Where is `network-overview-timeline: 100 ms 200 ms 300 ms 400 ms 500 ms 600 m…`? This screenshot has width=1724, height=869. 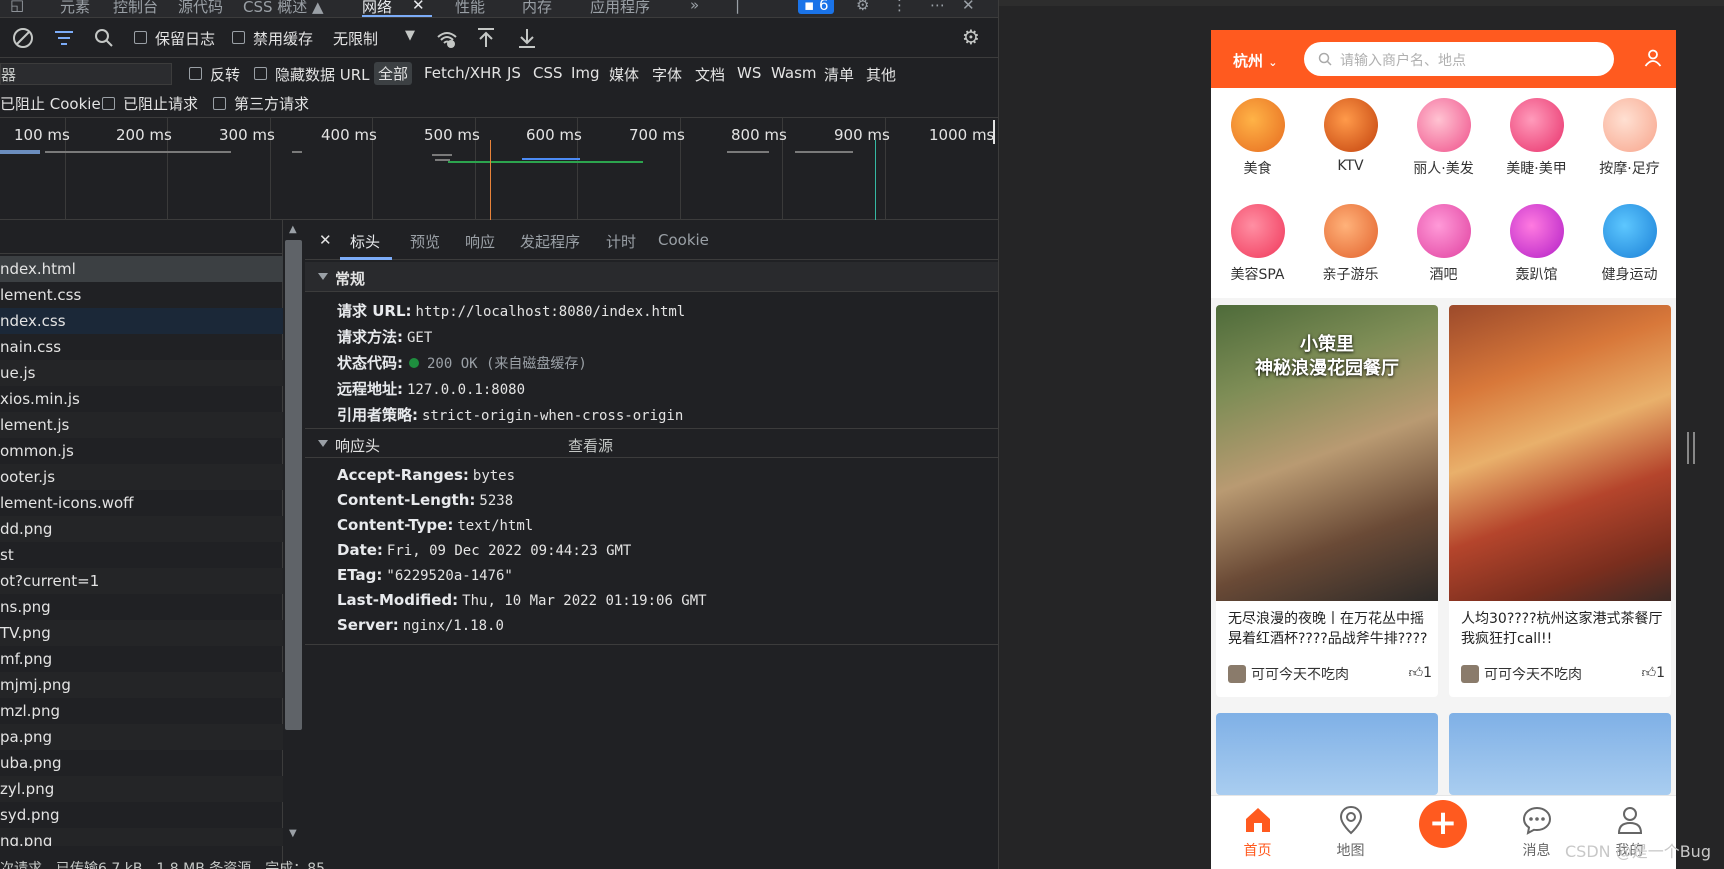 network-overview-timeline: 100 ms 200 ms 300 ms 400 ms 500 ms 600 m… is located at coordinates (499, 169).